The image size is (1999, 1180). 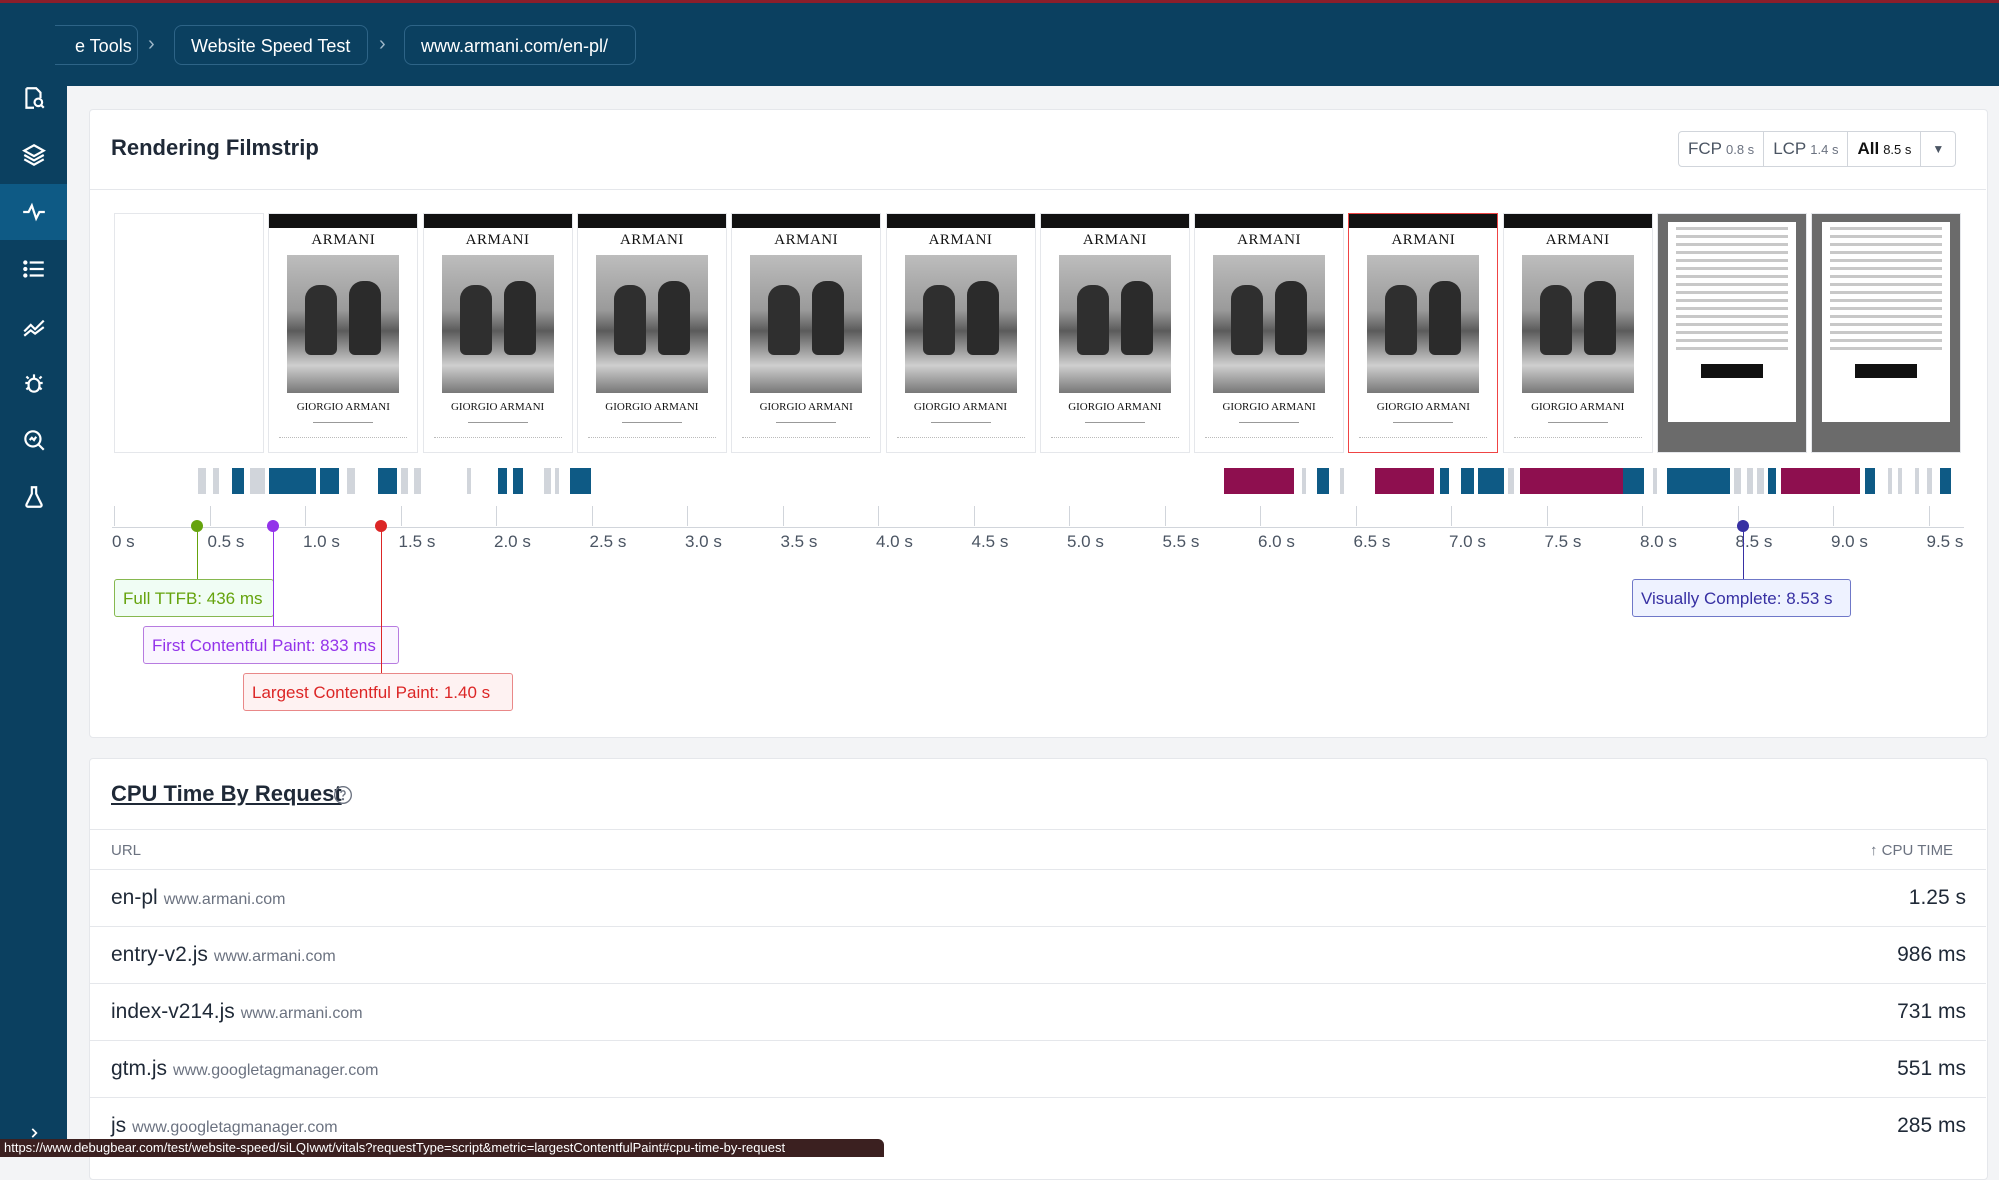 I want to click on sidebar-item-layers, so click(x=33, y=155).